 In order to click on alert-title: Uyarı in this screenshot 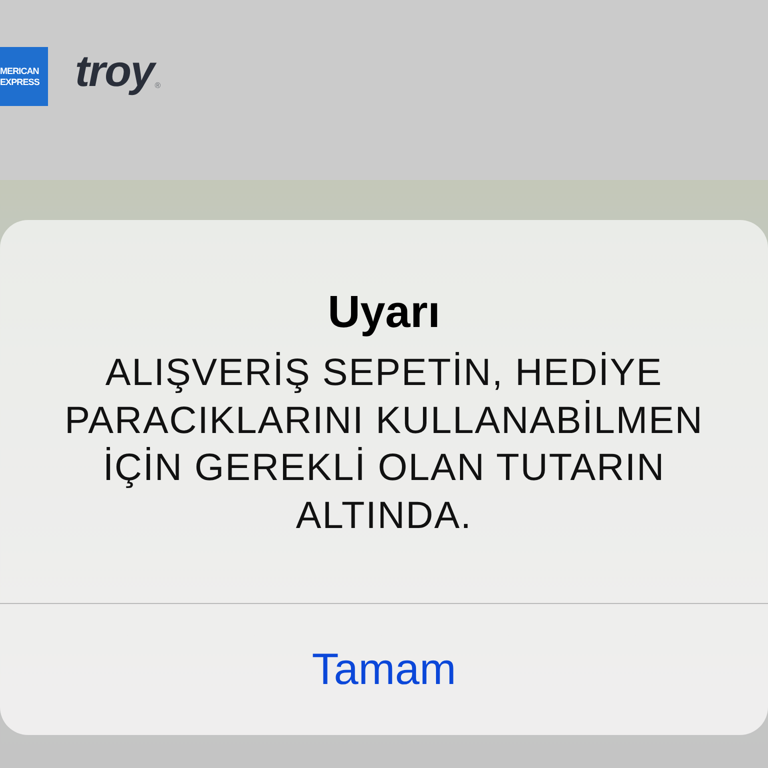, I will do `click(384, 312)`.